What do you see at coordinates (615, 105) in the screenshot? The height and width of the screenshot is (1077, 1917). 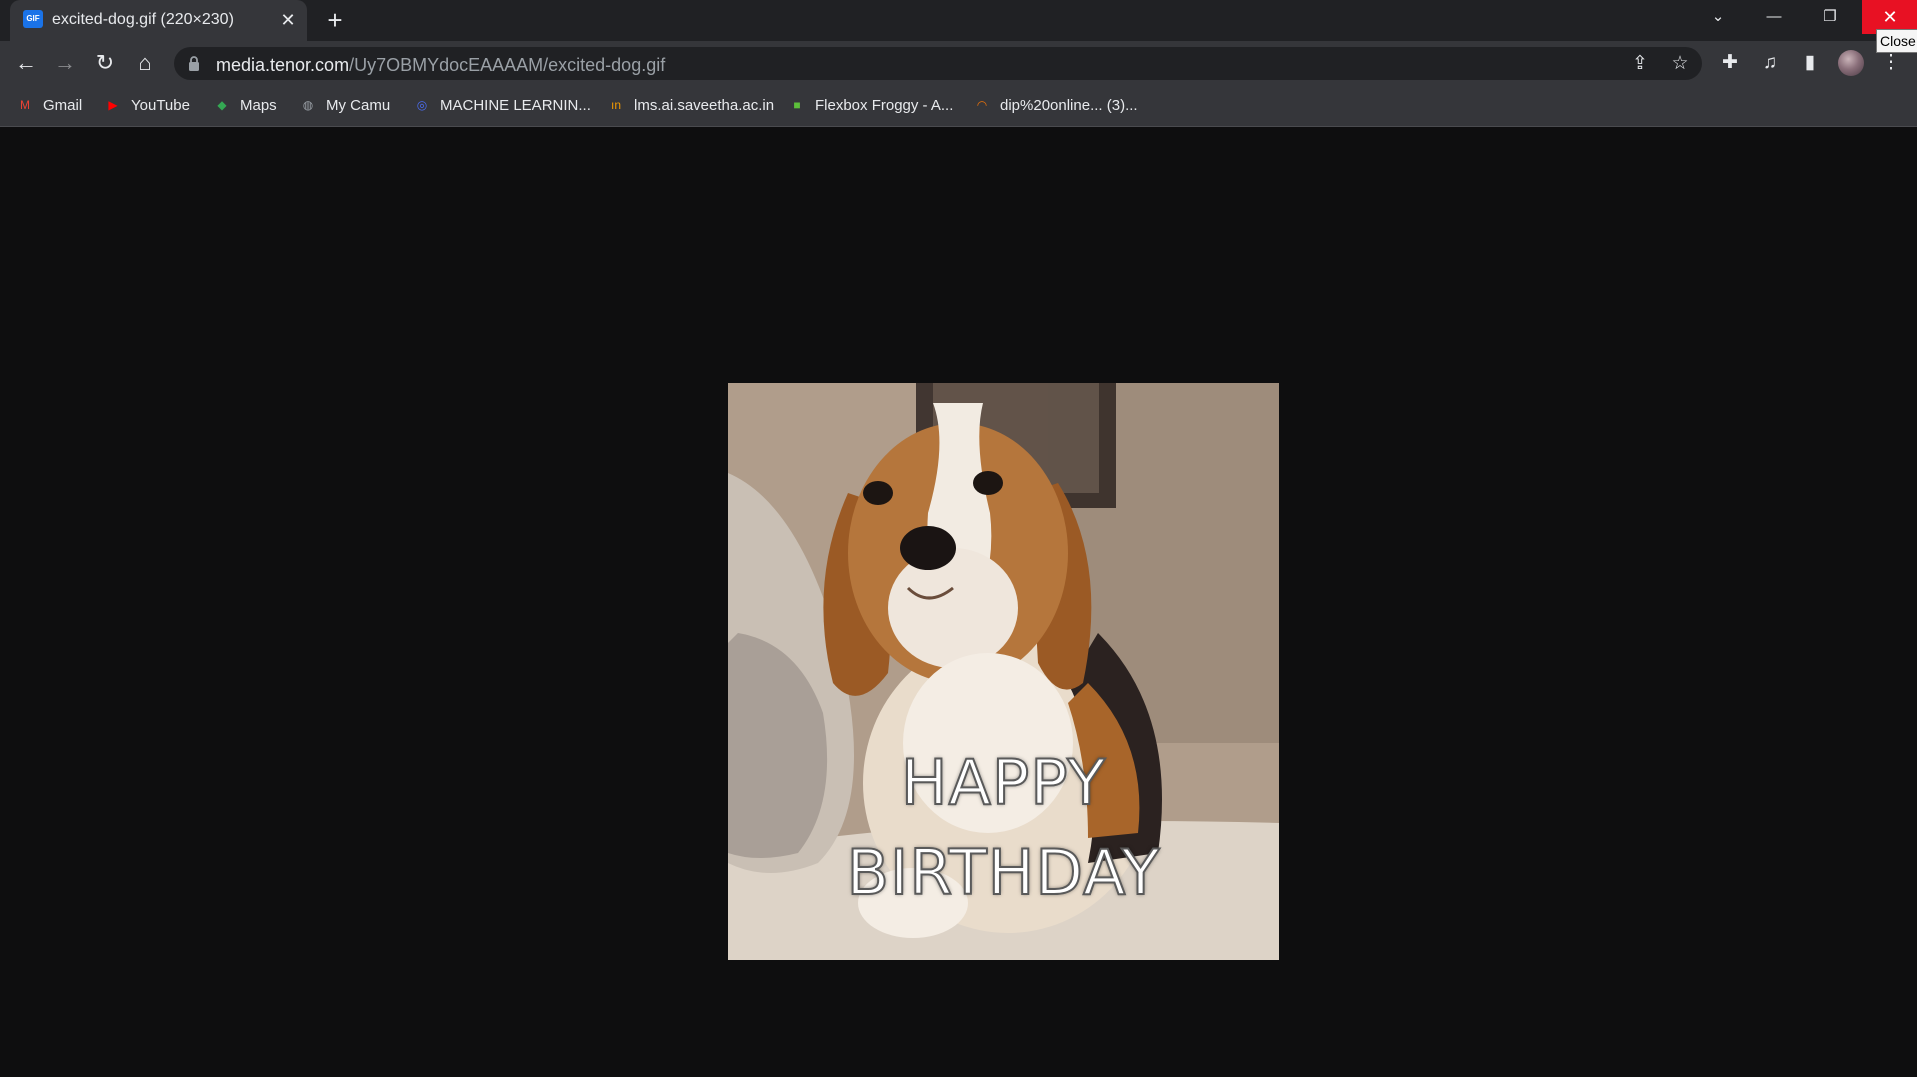 I see `lms-icon: ın` at bounding box center [615, 105].